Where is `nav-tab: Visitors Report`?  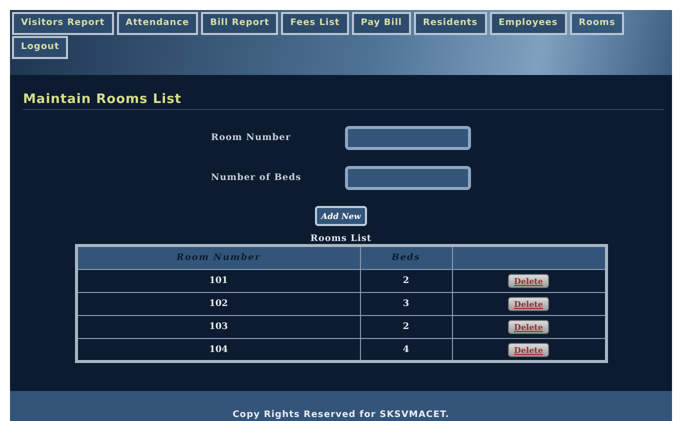
nav-tab: Visitors Report is located at coordinates (63, 23).